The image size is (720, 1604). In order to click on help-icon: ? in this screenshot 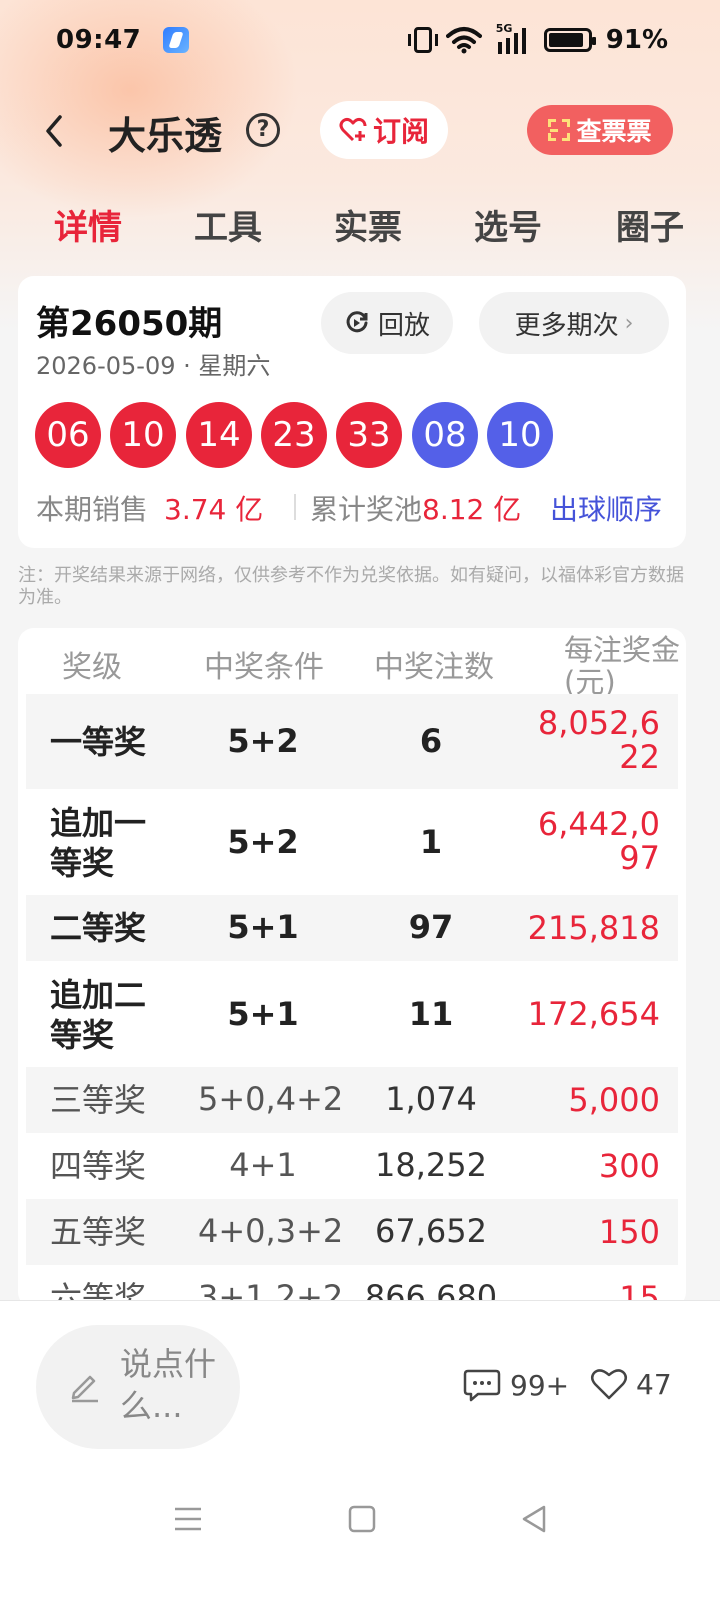, I will do `click(263, 130)`.